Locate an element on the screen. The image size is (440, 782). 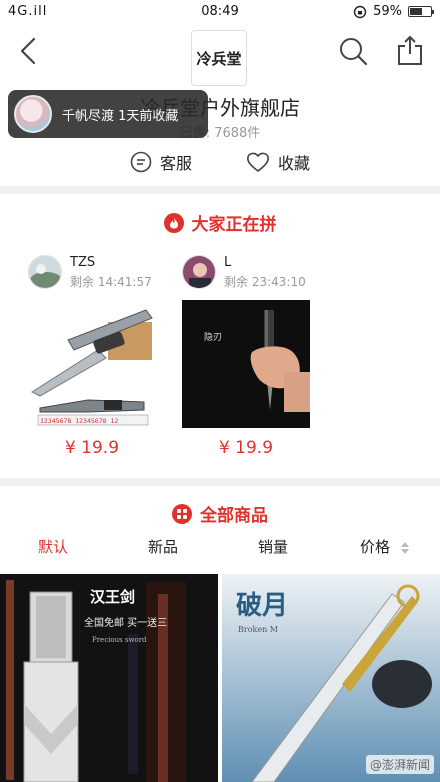
group-buy-item: L 剩余 23:43:10 隐刃 ¥ 19.9 is located at coordinates (252, 356).